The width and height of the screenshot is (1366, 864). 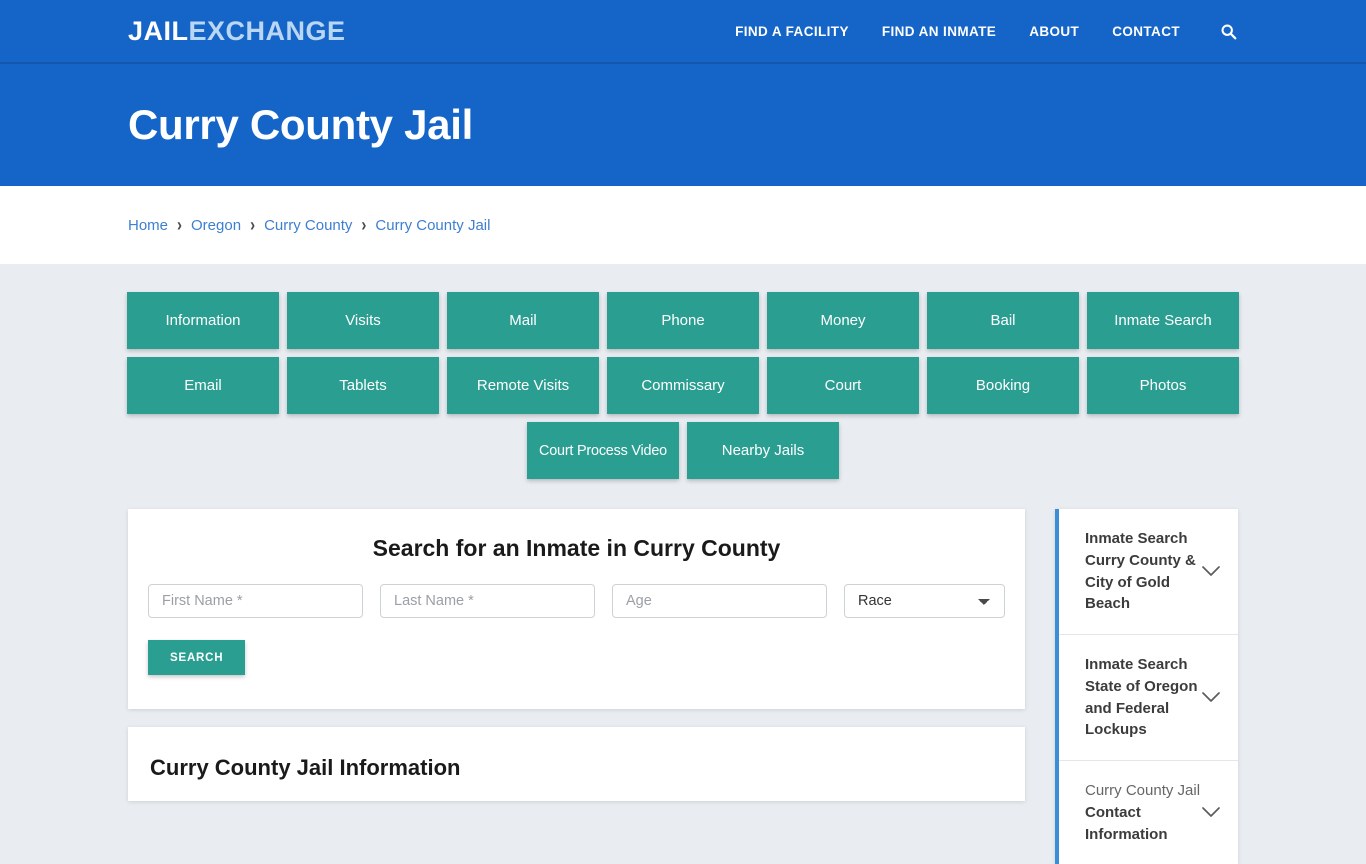 What do you see at coordinates (363, 385) in the screenshot?
I see `tile-tablets: Tablets` at bounding box center [363, 385].